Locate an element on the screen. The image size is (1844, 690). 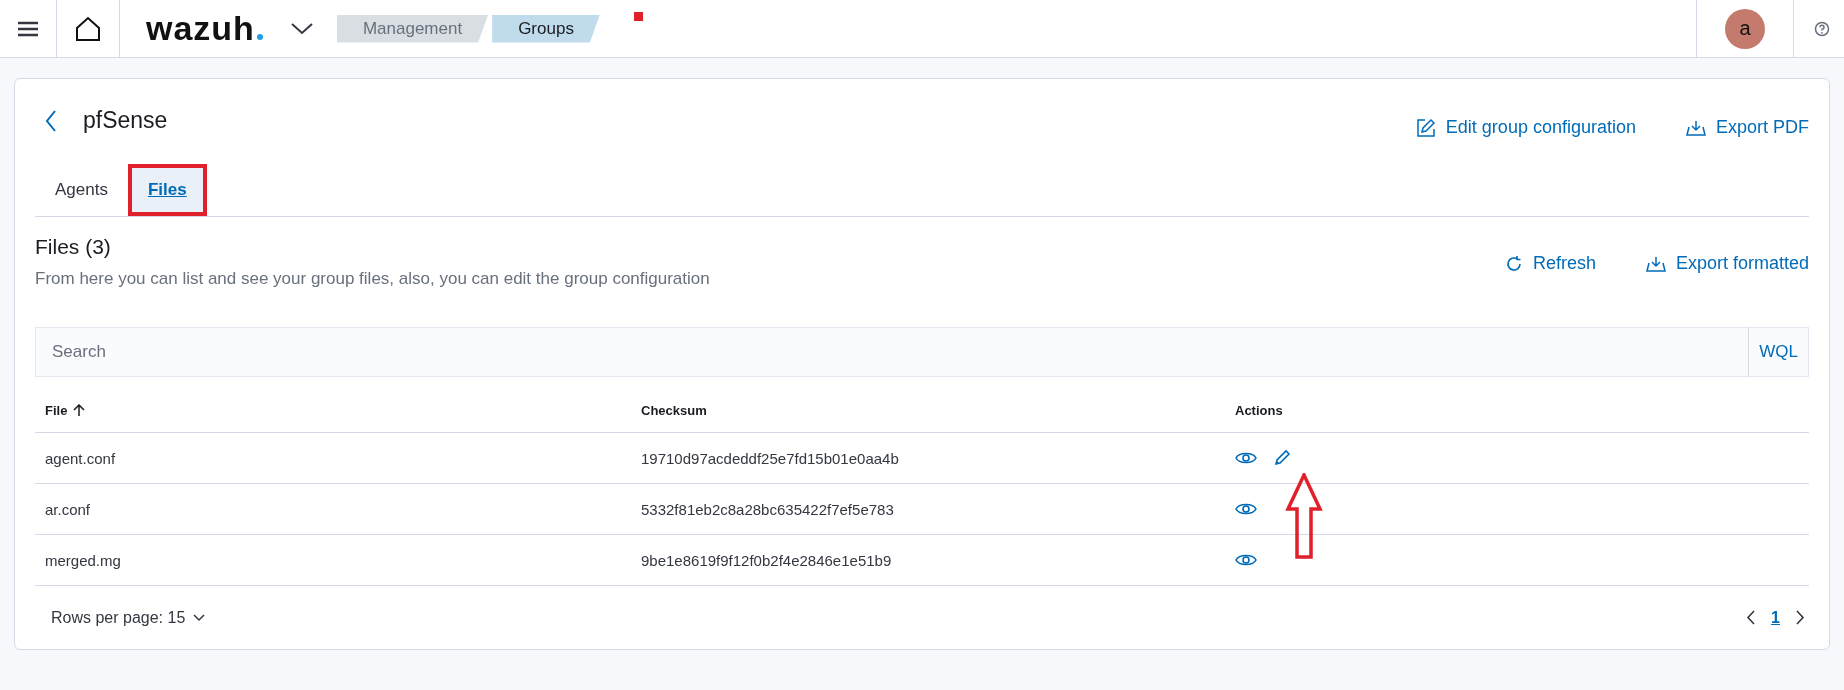
header-action-link: Export PDF is located at coordinates (1747, 127).